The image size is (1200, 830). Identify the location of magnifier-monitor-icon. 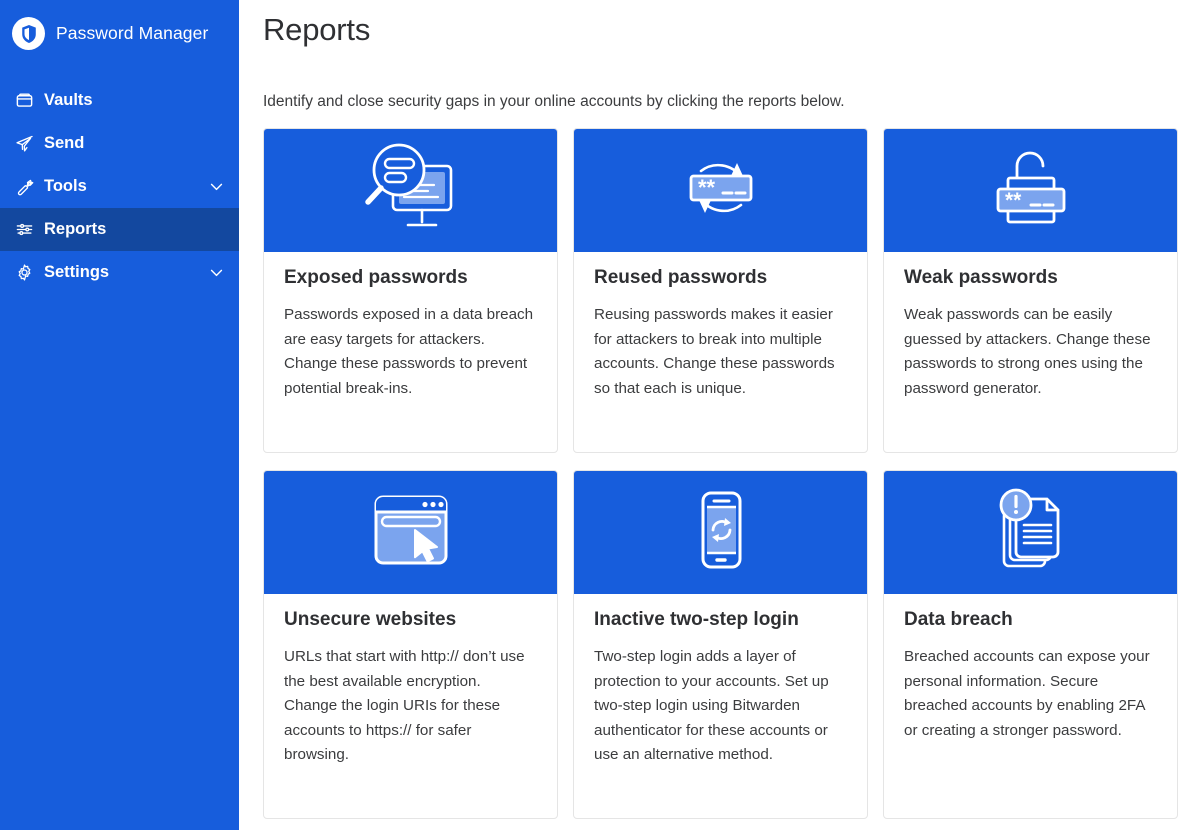
(411, 190).